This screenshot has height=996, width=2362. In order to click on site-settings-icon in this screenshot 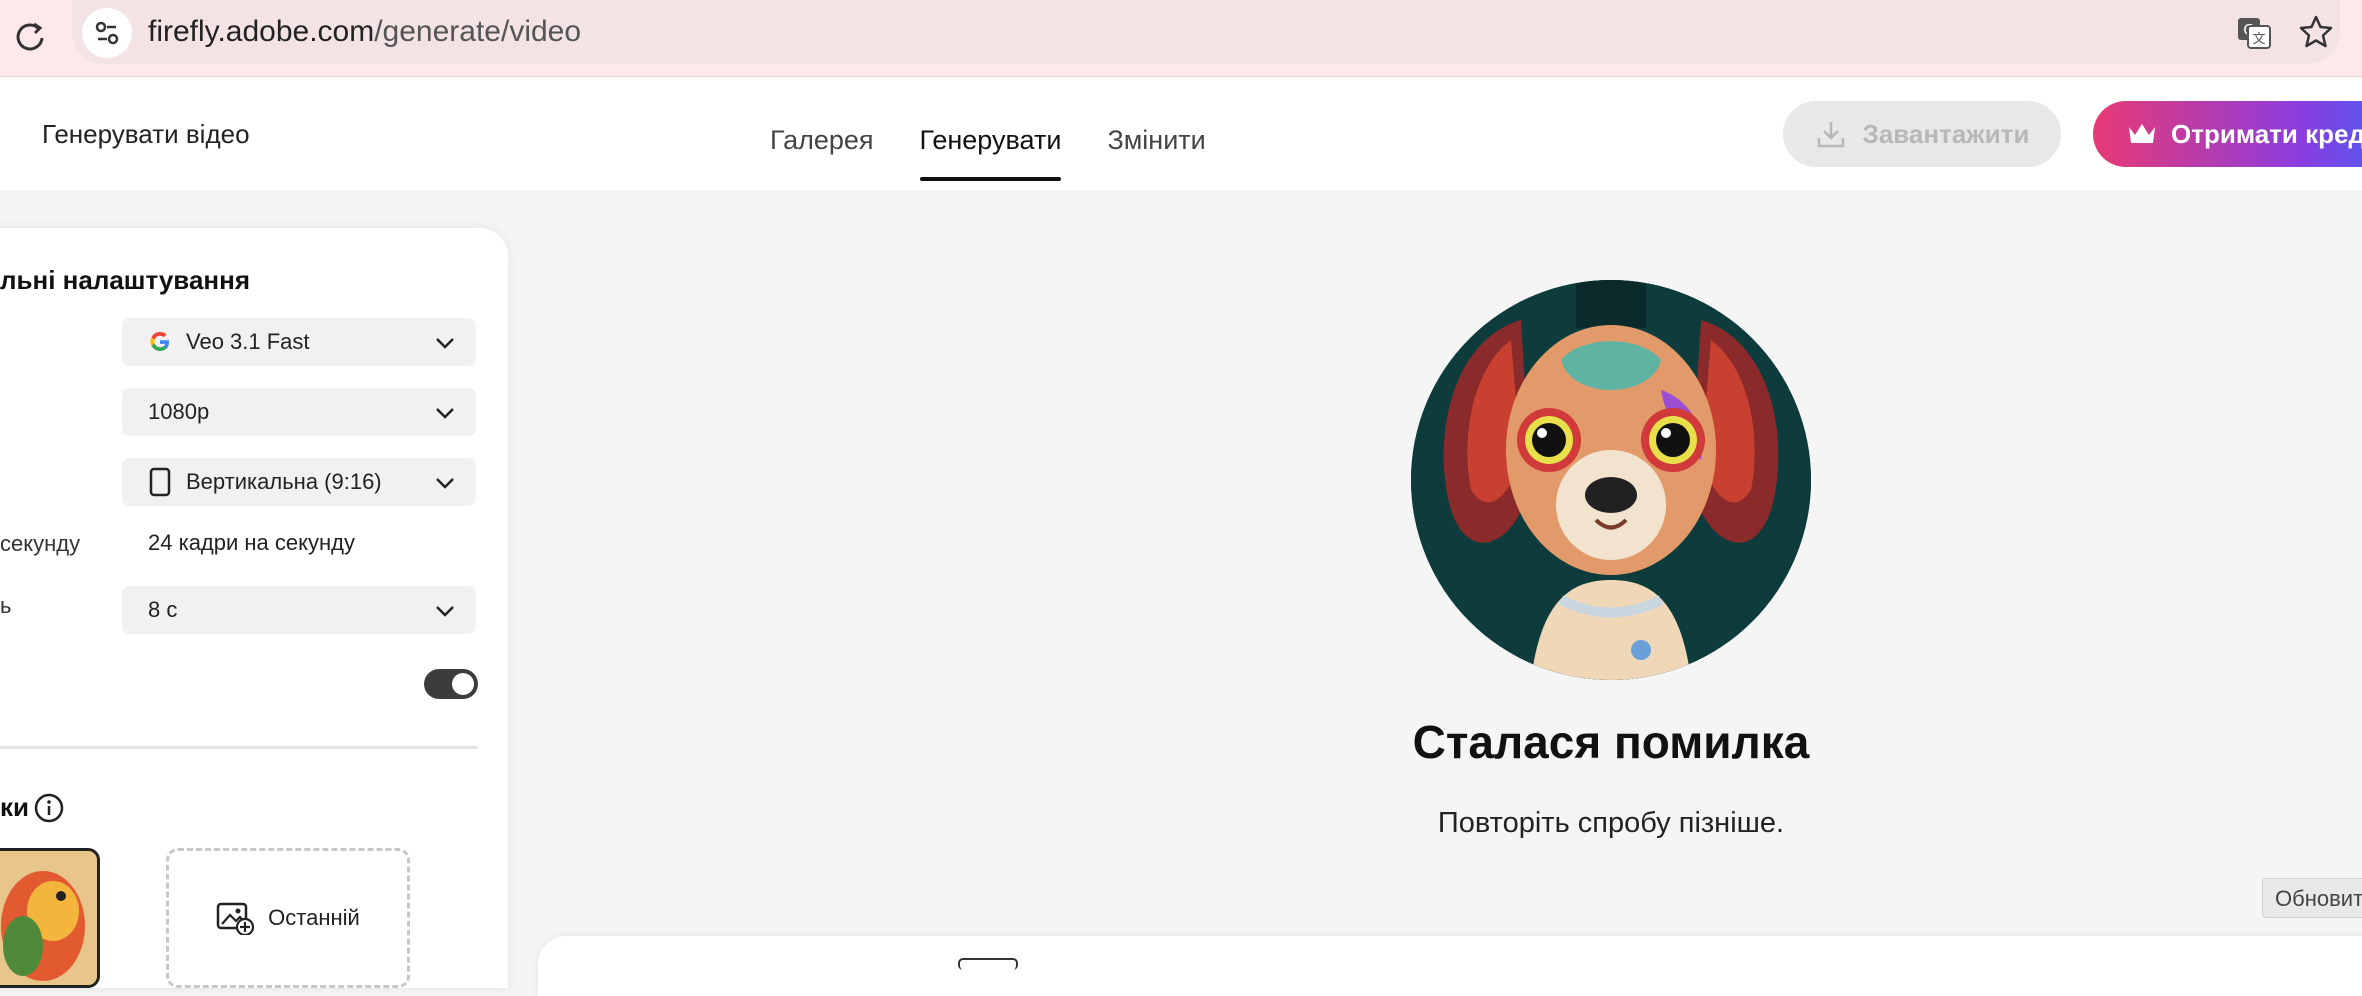, I will do `click(107, 33)`.